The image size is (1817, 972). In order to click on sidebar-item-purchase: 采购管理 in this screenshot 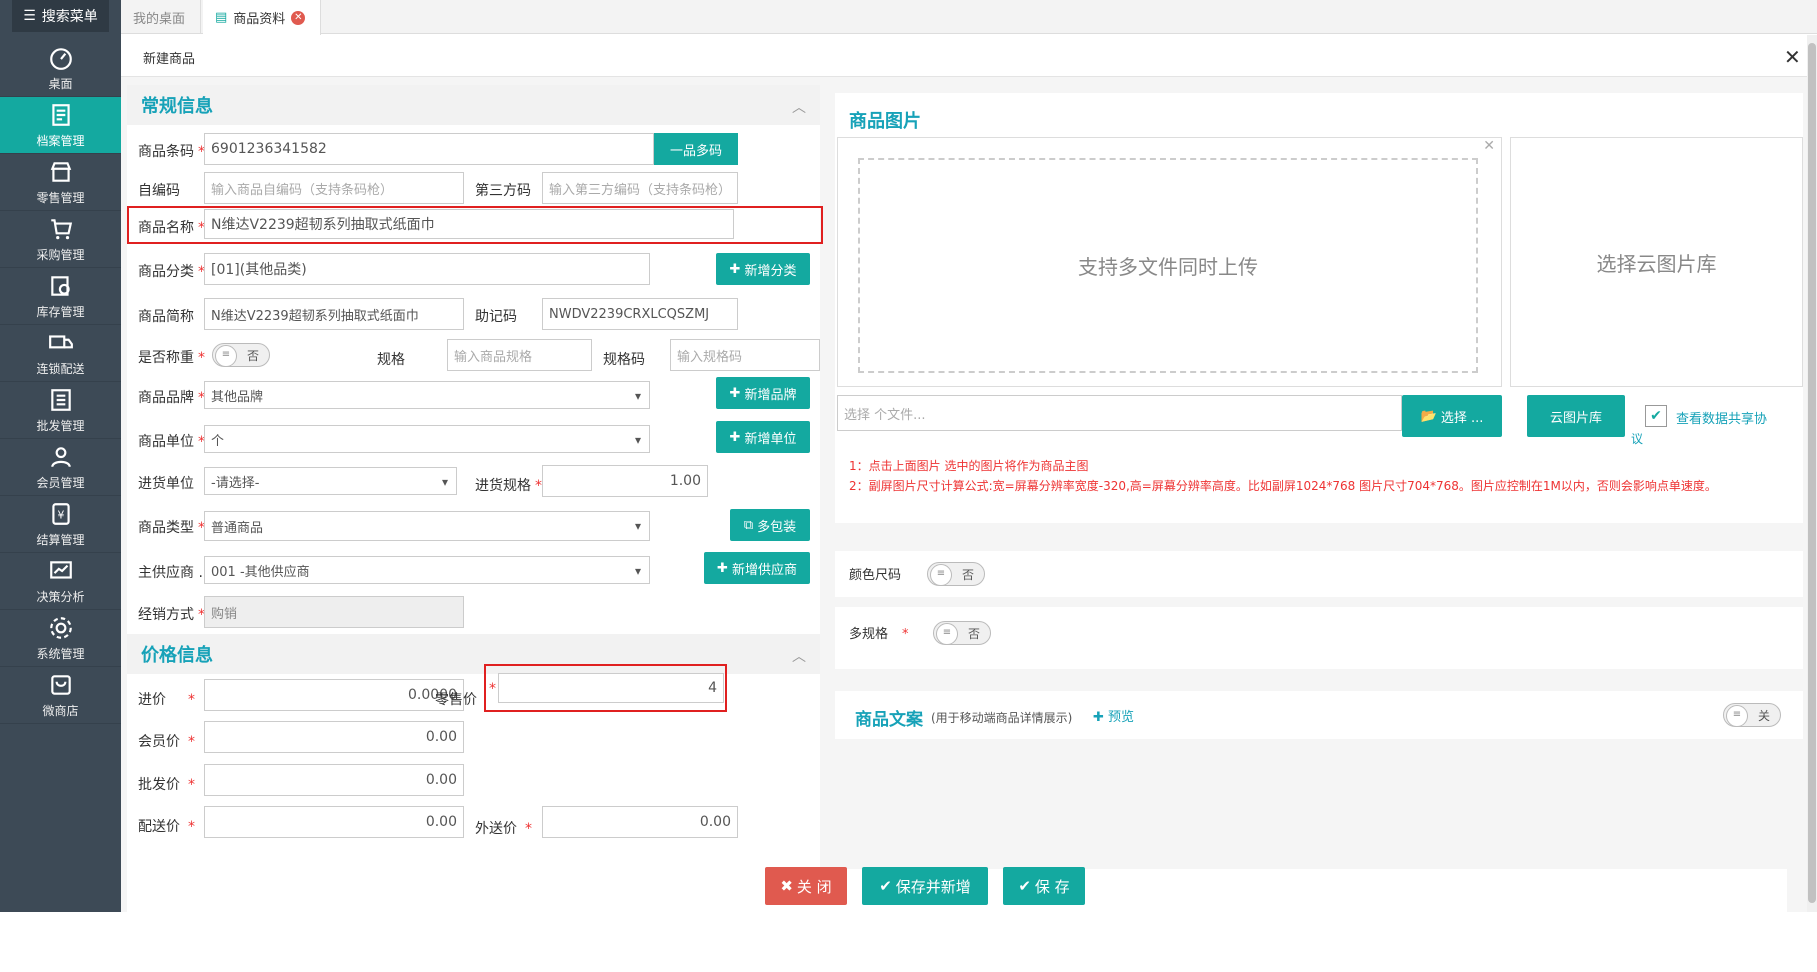, I will do `click(60, 239)`.